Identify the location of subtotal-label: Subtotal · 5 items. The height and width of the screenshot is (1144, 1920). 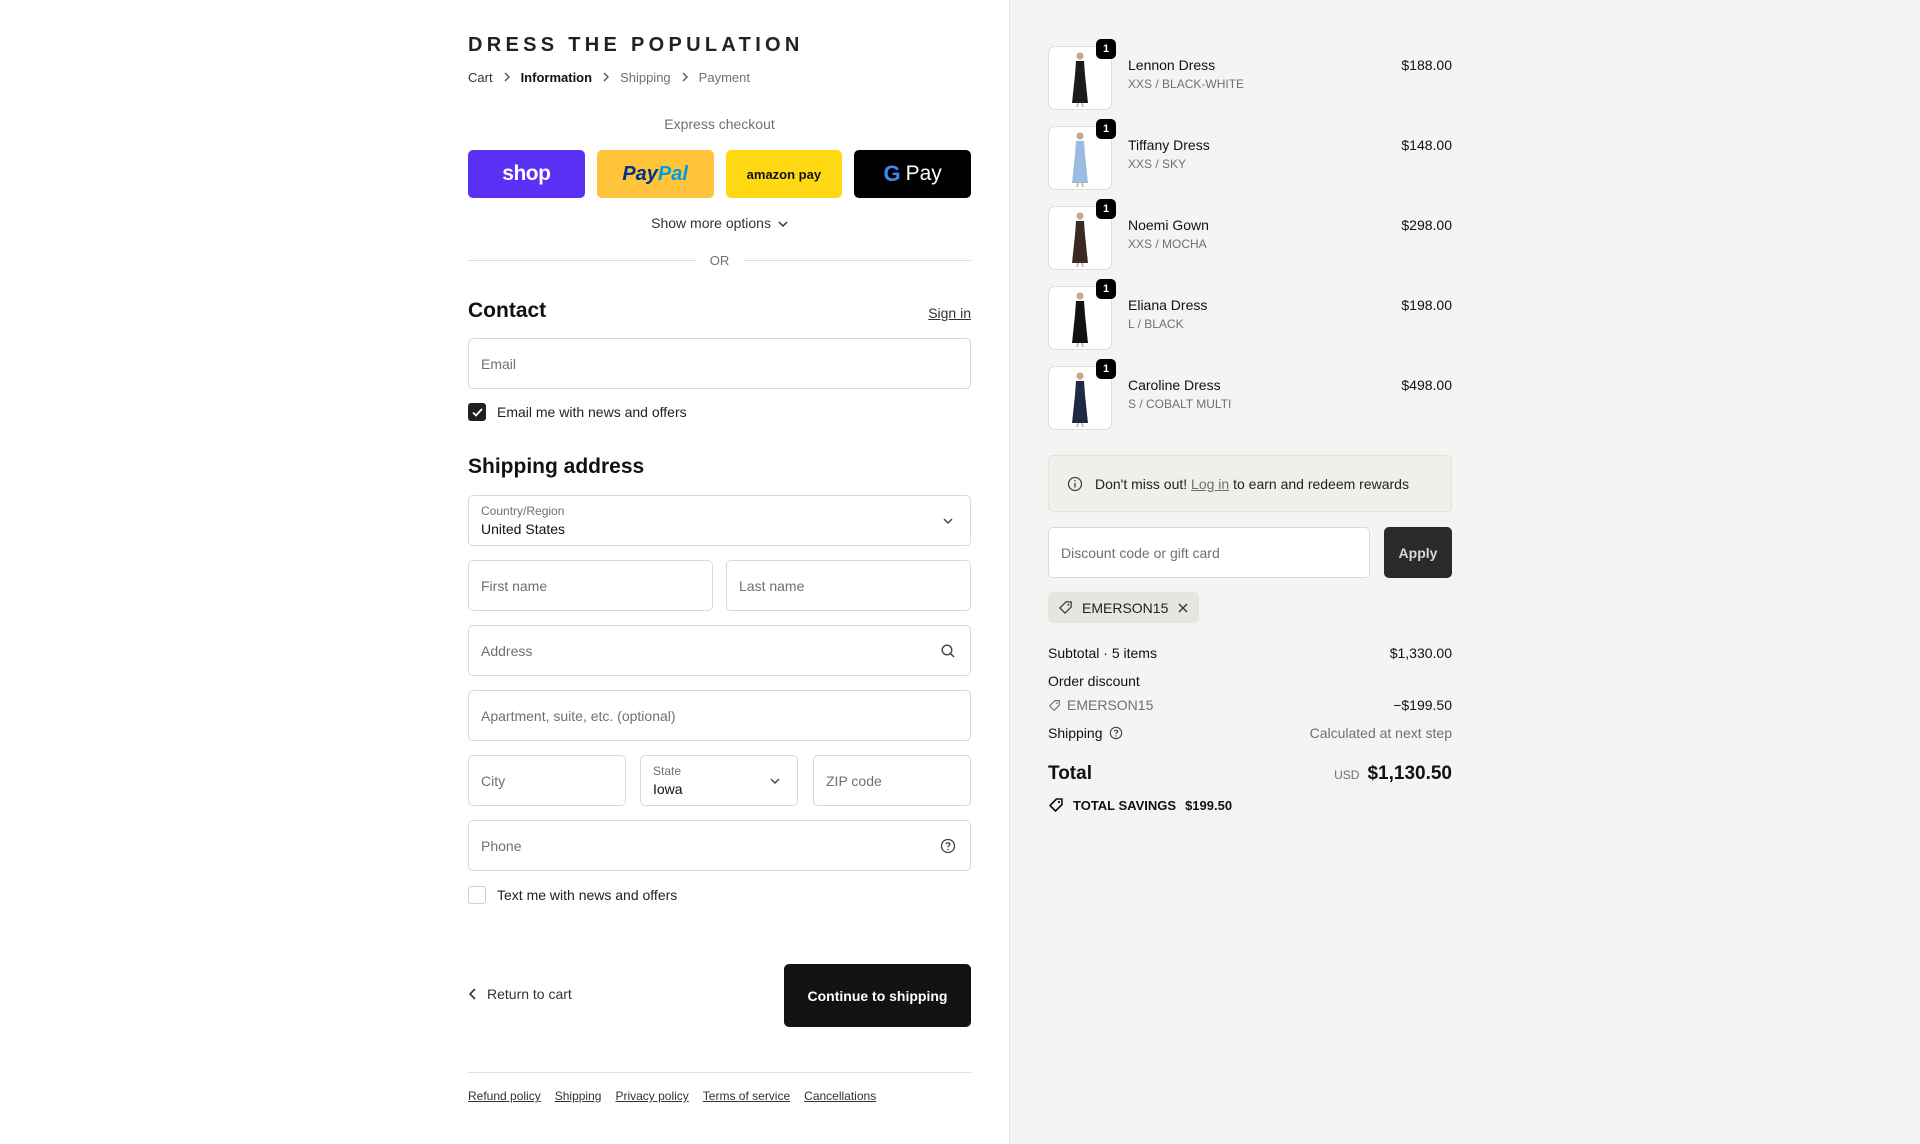
(1102, 653).